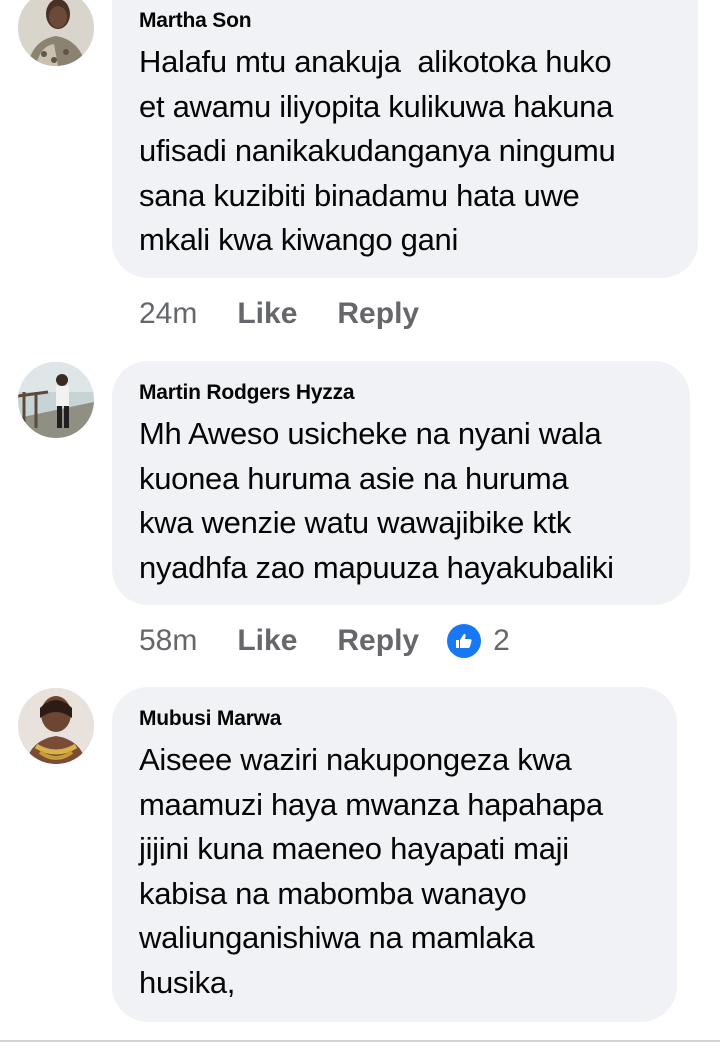 The height and width of the screenshot is (1050, 720). Describe the element at coordinates (168, 314) in the screenshot. I see `comment-timestamp: 24m` at that location.